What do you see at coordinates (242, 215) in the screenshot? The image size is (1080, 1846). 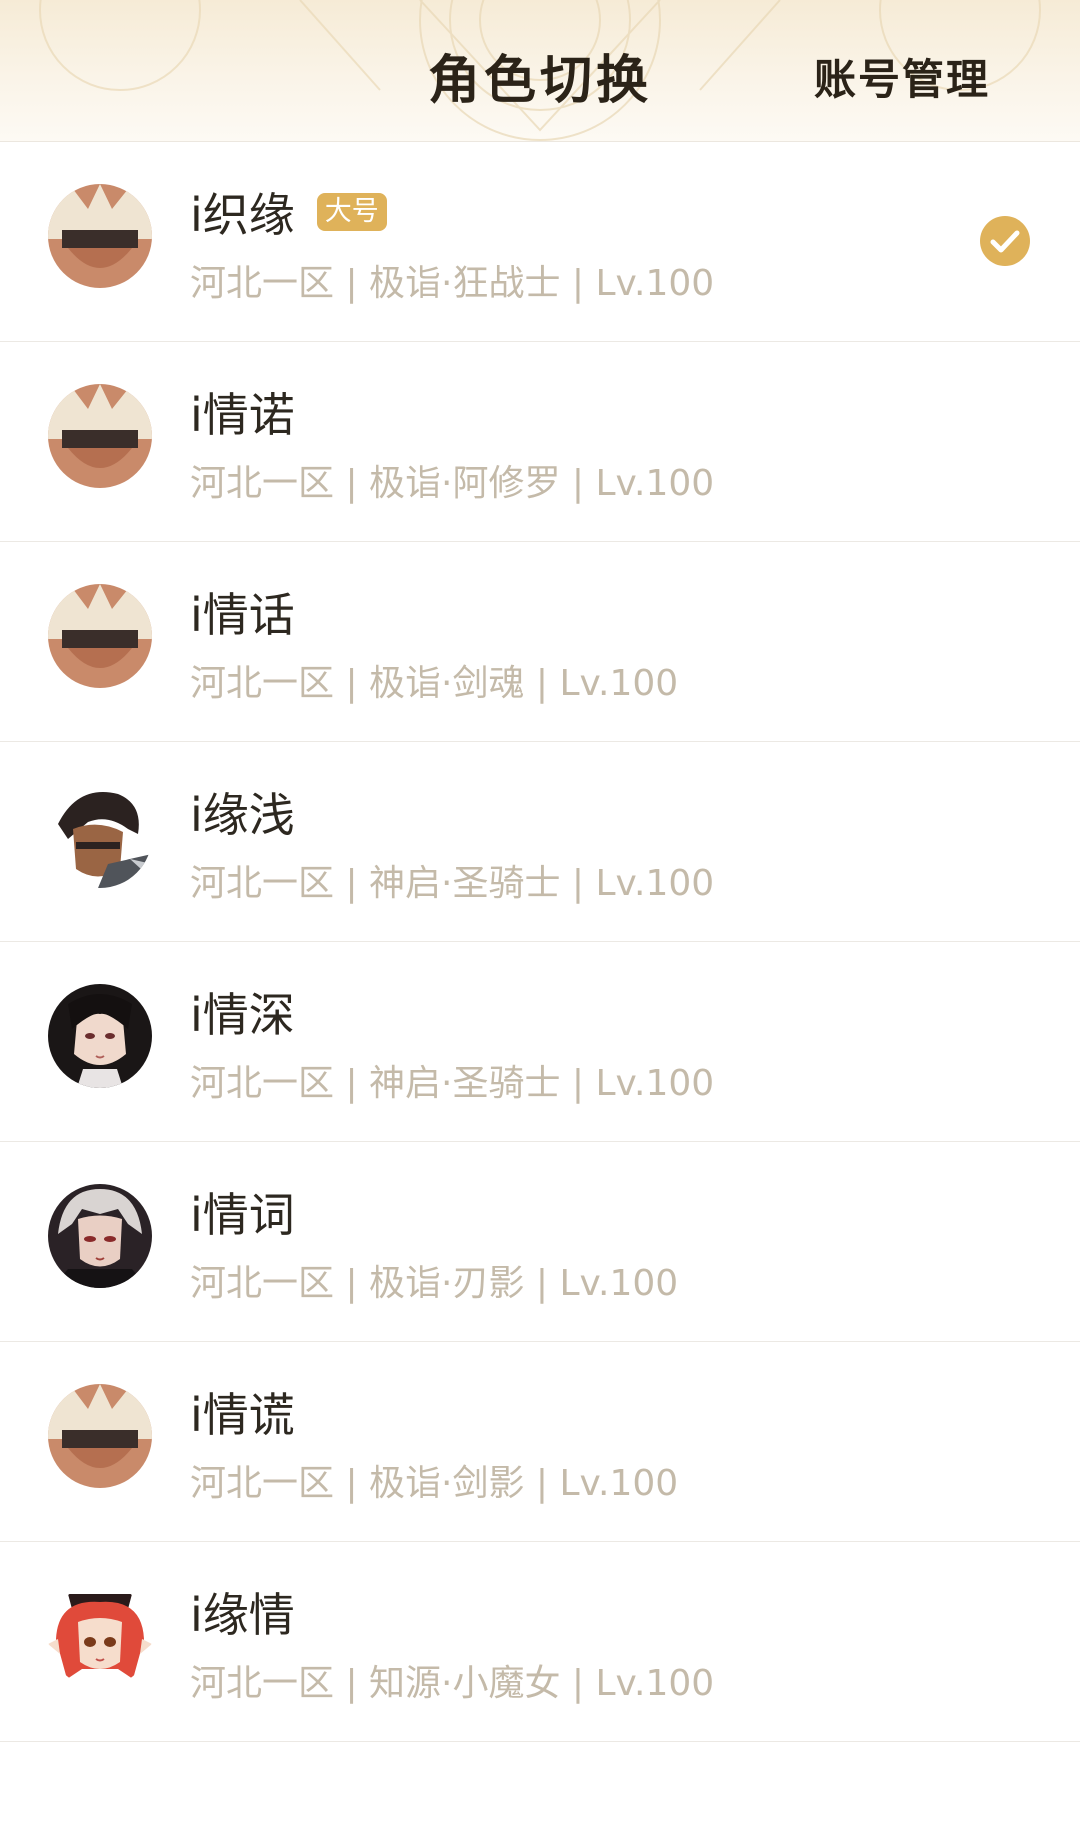 I see `role-name: i织缘` at bounding box center [242, 215].